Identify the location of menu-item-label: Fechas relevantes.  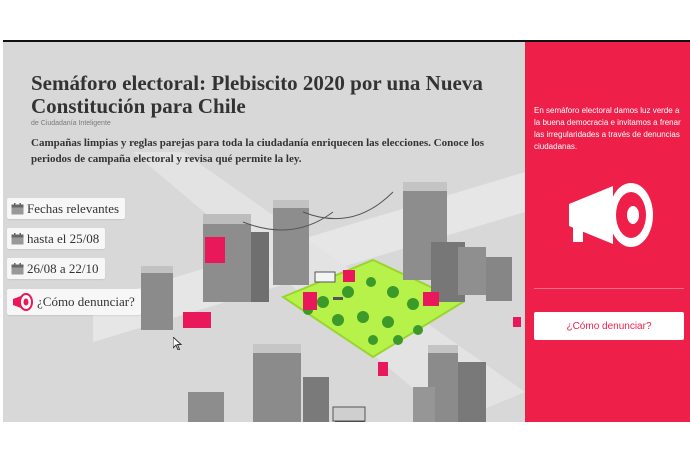
(73, 208).